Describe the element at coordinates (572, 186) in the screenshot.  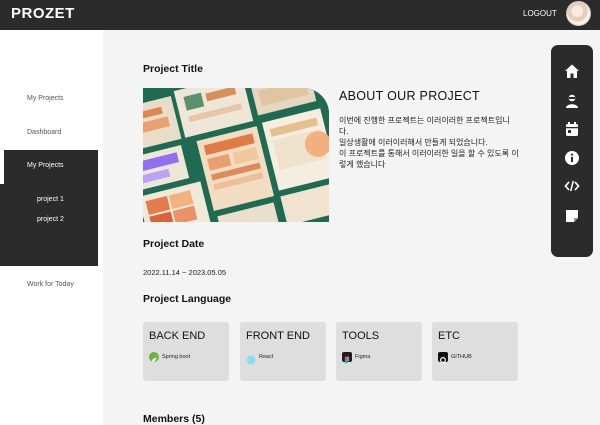
I see `code-icon` at that location.